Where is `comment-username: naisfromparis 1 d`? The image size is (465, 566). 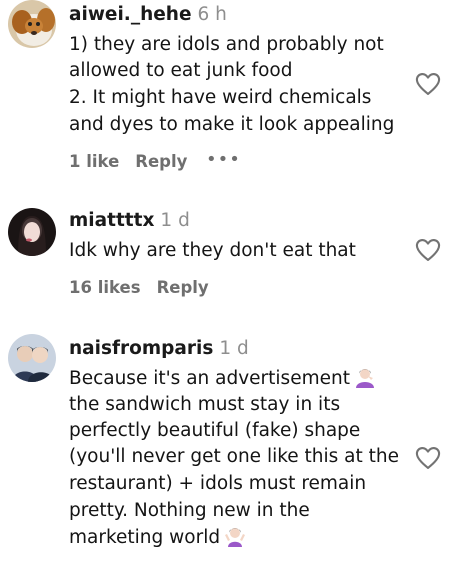 comment-username: naisfromparis 1 d is located at coordinates (159, 348).